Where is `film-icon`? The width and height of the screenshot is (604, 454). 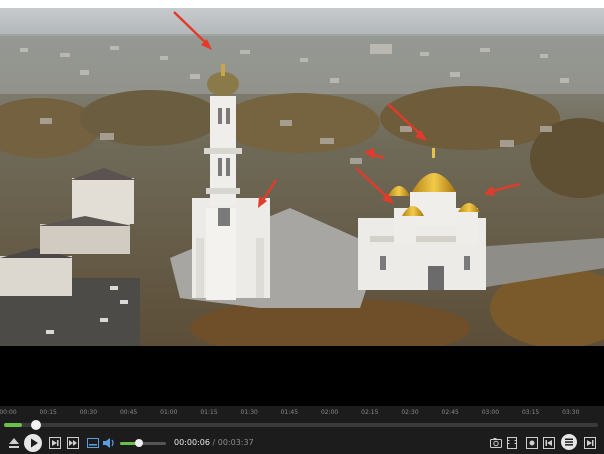 film-icon is located at coordinates (512, 443).